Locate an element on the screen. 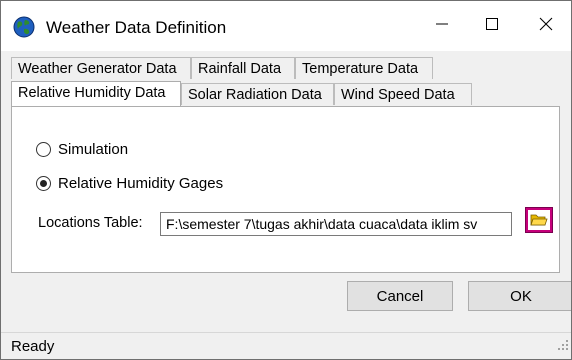 This screenshot has height=360, width=572. window-title: Weather Data Definition is located at coordinates (136, 27).